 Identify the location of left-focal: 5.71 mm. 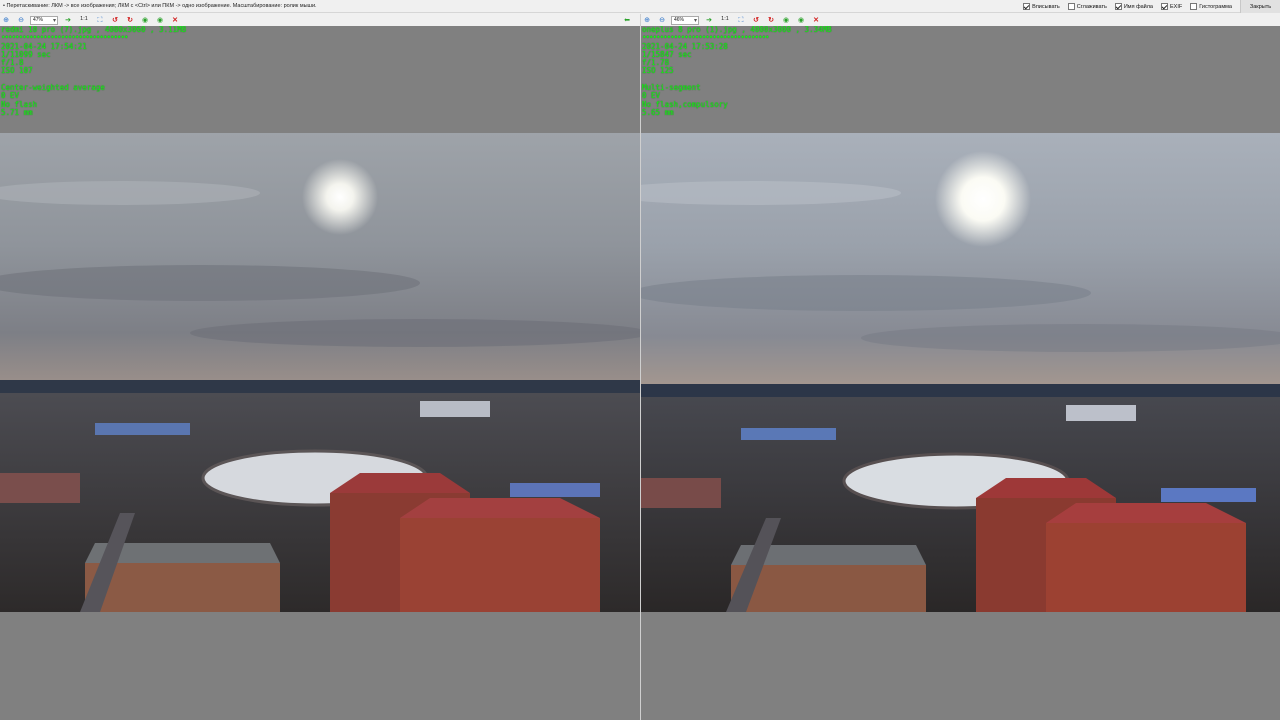
(17, 112).